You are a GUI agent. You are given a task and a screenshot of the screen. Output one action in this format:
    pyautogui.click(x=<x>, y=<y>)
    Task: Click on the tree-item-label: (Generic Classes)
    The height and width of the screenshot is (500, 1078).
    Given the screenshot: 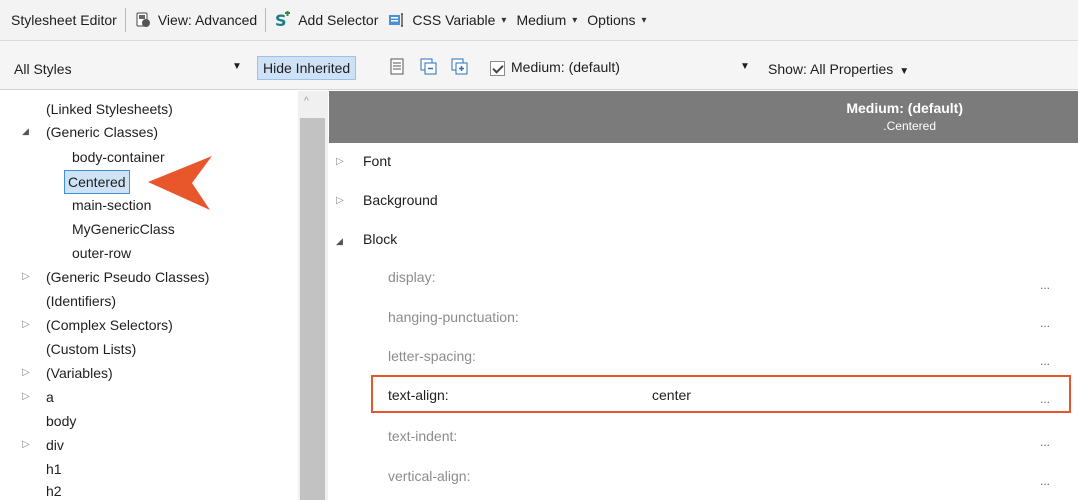 What is the action you would take?
    pyautogui.click(x=102, y=132)
    